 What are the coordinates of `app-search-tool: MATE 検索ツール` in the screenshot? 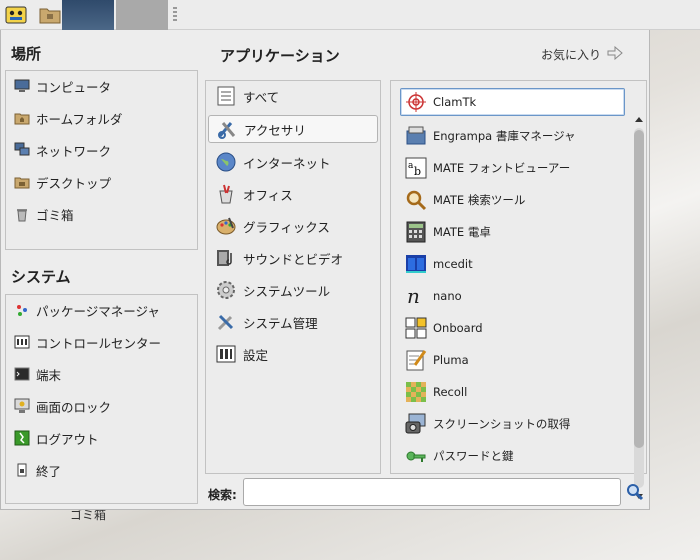 It's located at (511, 200).